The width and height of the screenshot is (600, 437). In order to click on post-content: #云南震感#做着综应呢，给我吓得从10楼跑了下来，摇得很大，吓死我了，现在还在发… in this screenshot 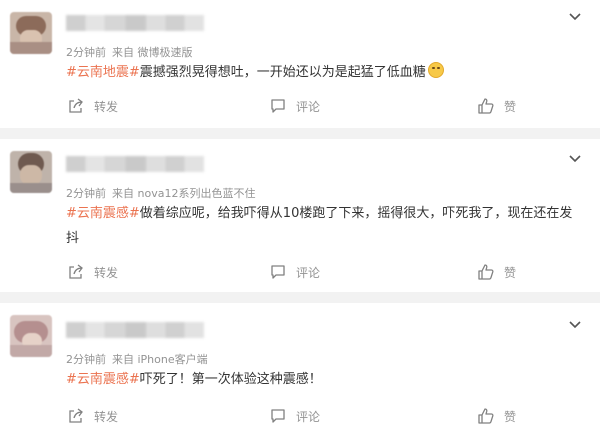, I will do `click(321, 226)`.